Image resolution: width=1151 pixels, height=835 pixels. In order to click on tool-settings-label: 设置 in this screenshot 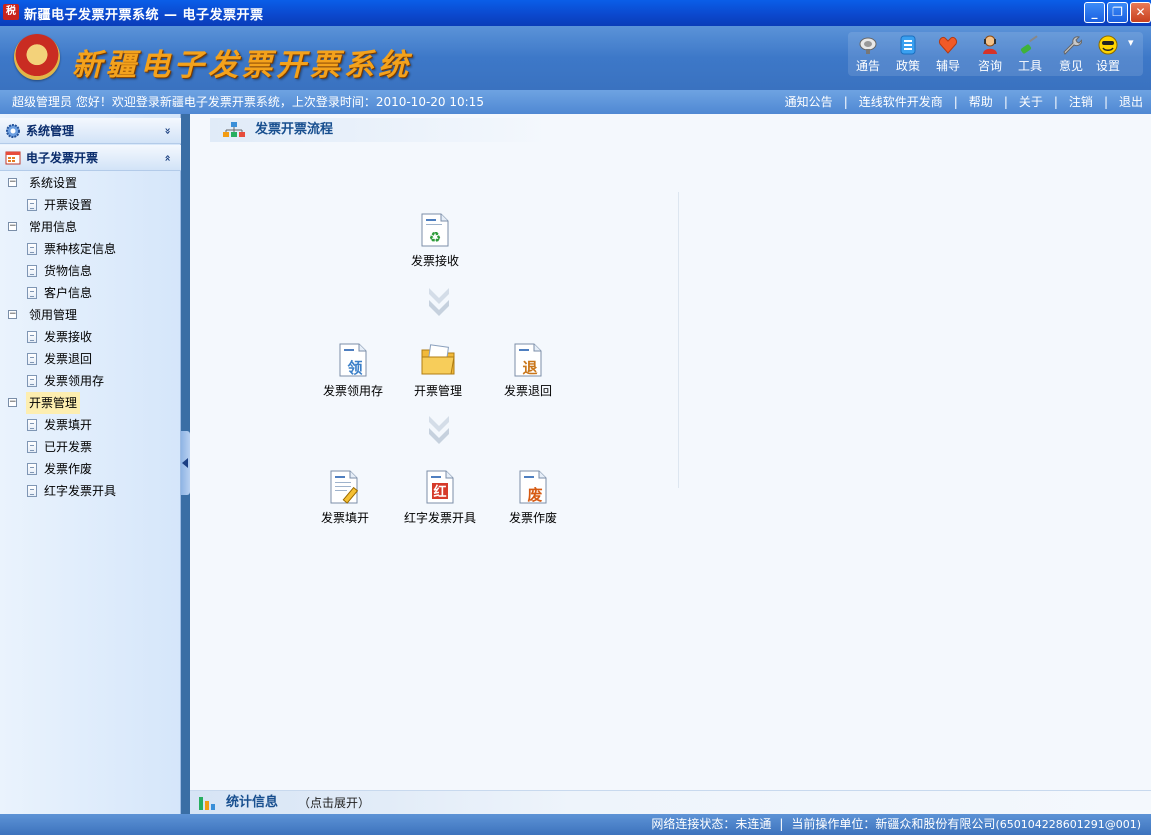, I will do `click(1107, 66)`.